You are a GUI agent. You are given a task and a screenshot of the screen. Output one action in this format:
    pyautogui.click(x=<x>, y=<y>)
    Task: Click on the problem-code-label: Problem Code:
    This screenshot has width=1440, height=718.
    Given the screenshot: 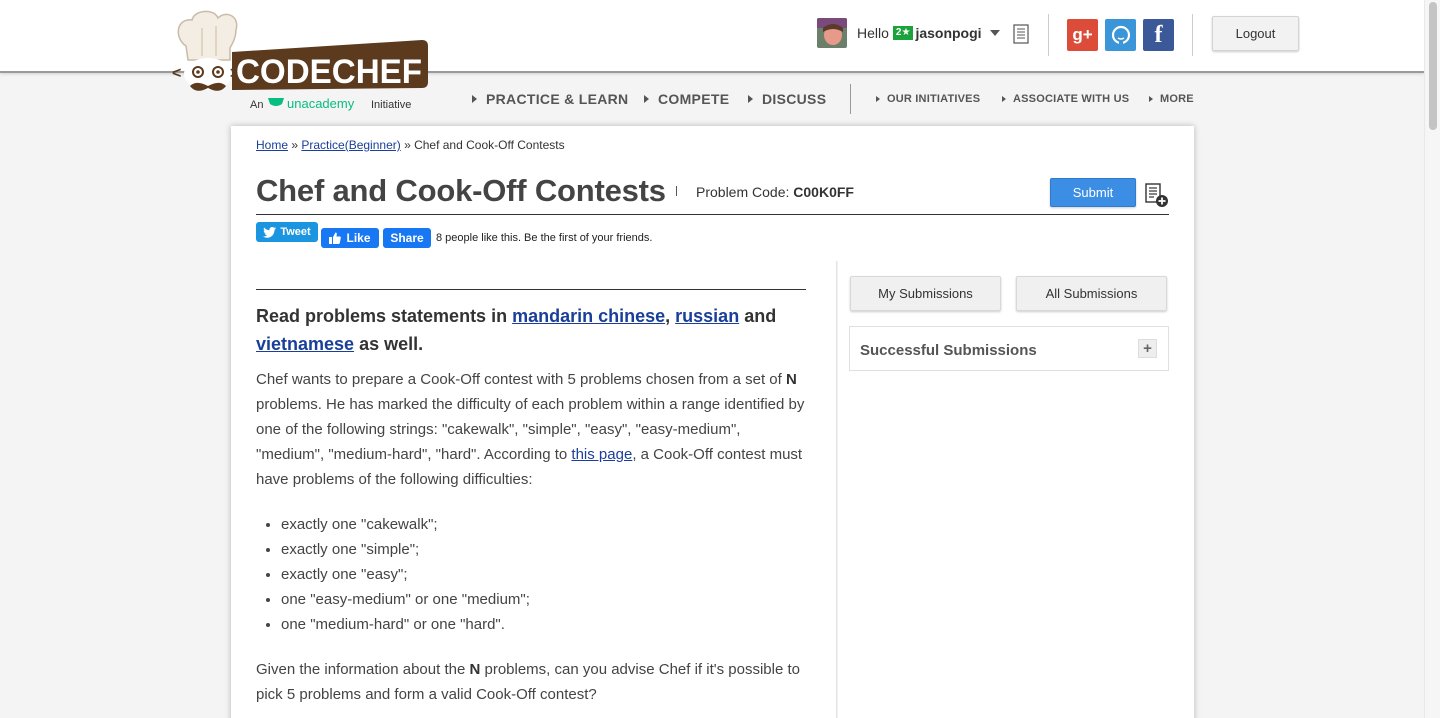 What is the action you would take?
    pyautogui.click(x=743, y=192)
    